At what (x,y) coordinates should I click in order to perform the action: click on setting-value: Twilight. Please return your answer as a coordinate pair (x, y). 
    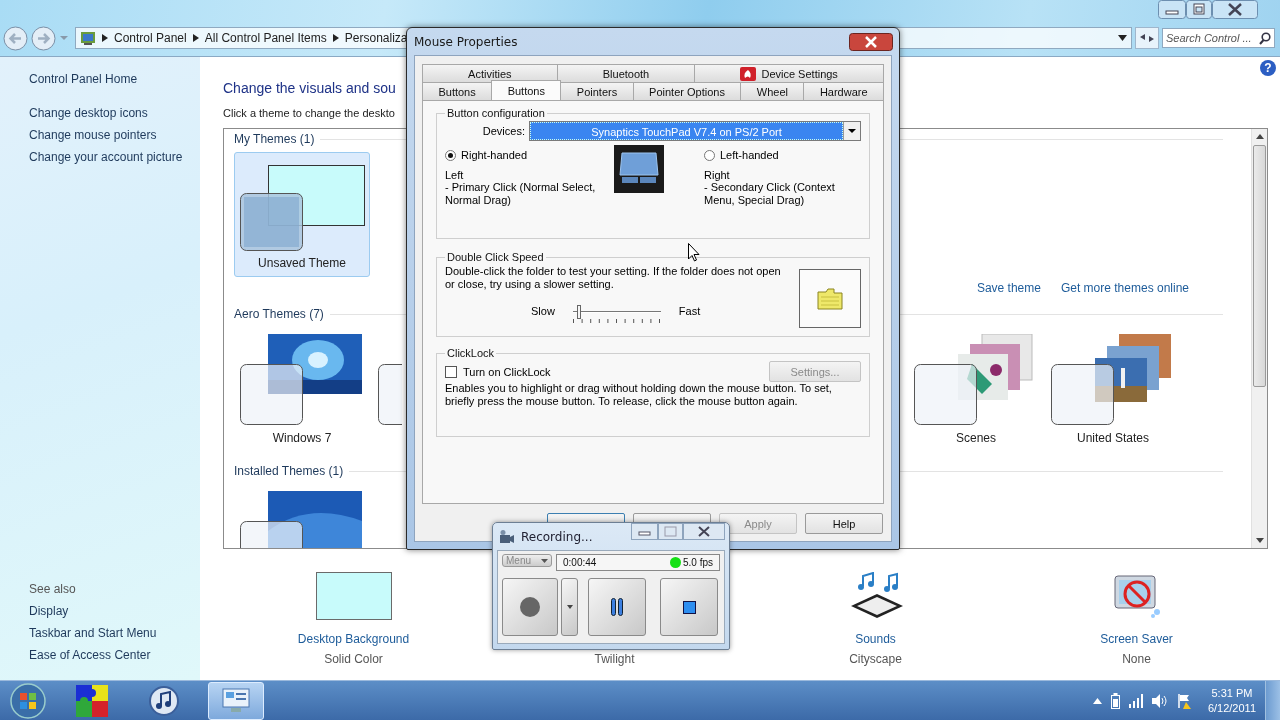
    Looking at the image, I should click on (614, 659).